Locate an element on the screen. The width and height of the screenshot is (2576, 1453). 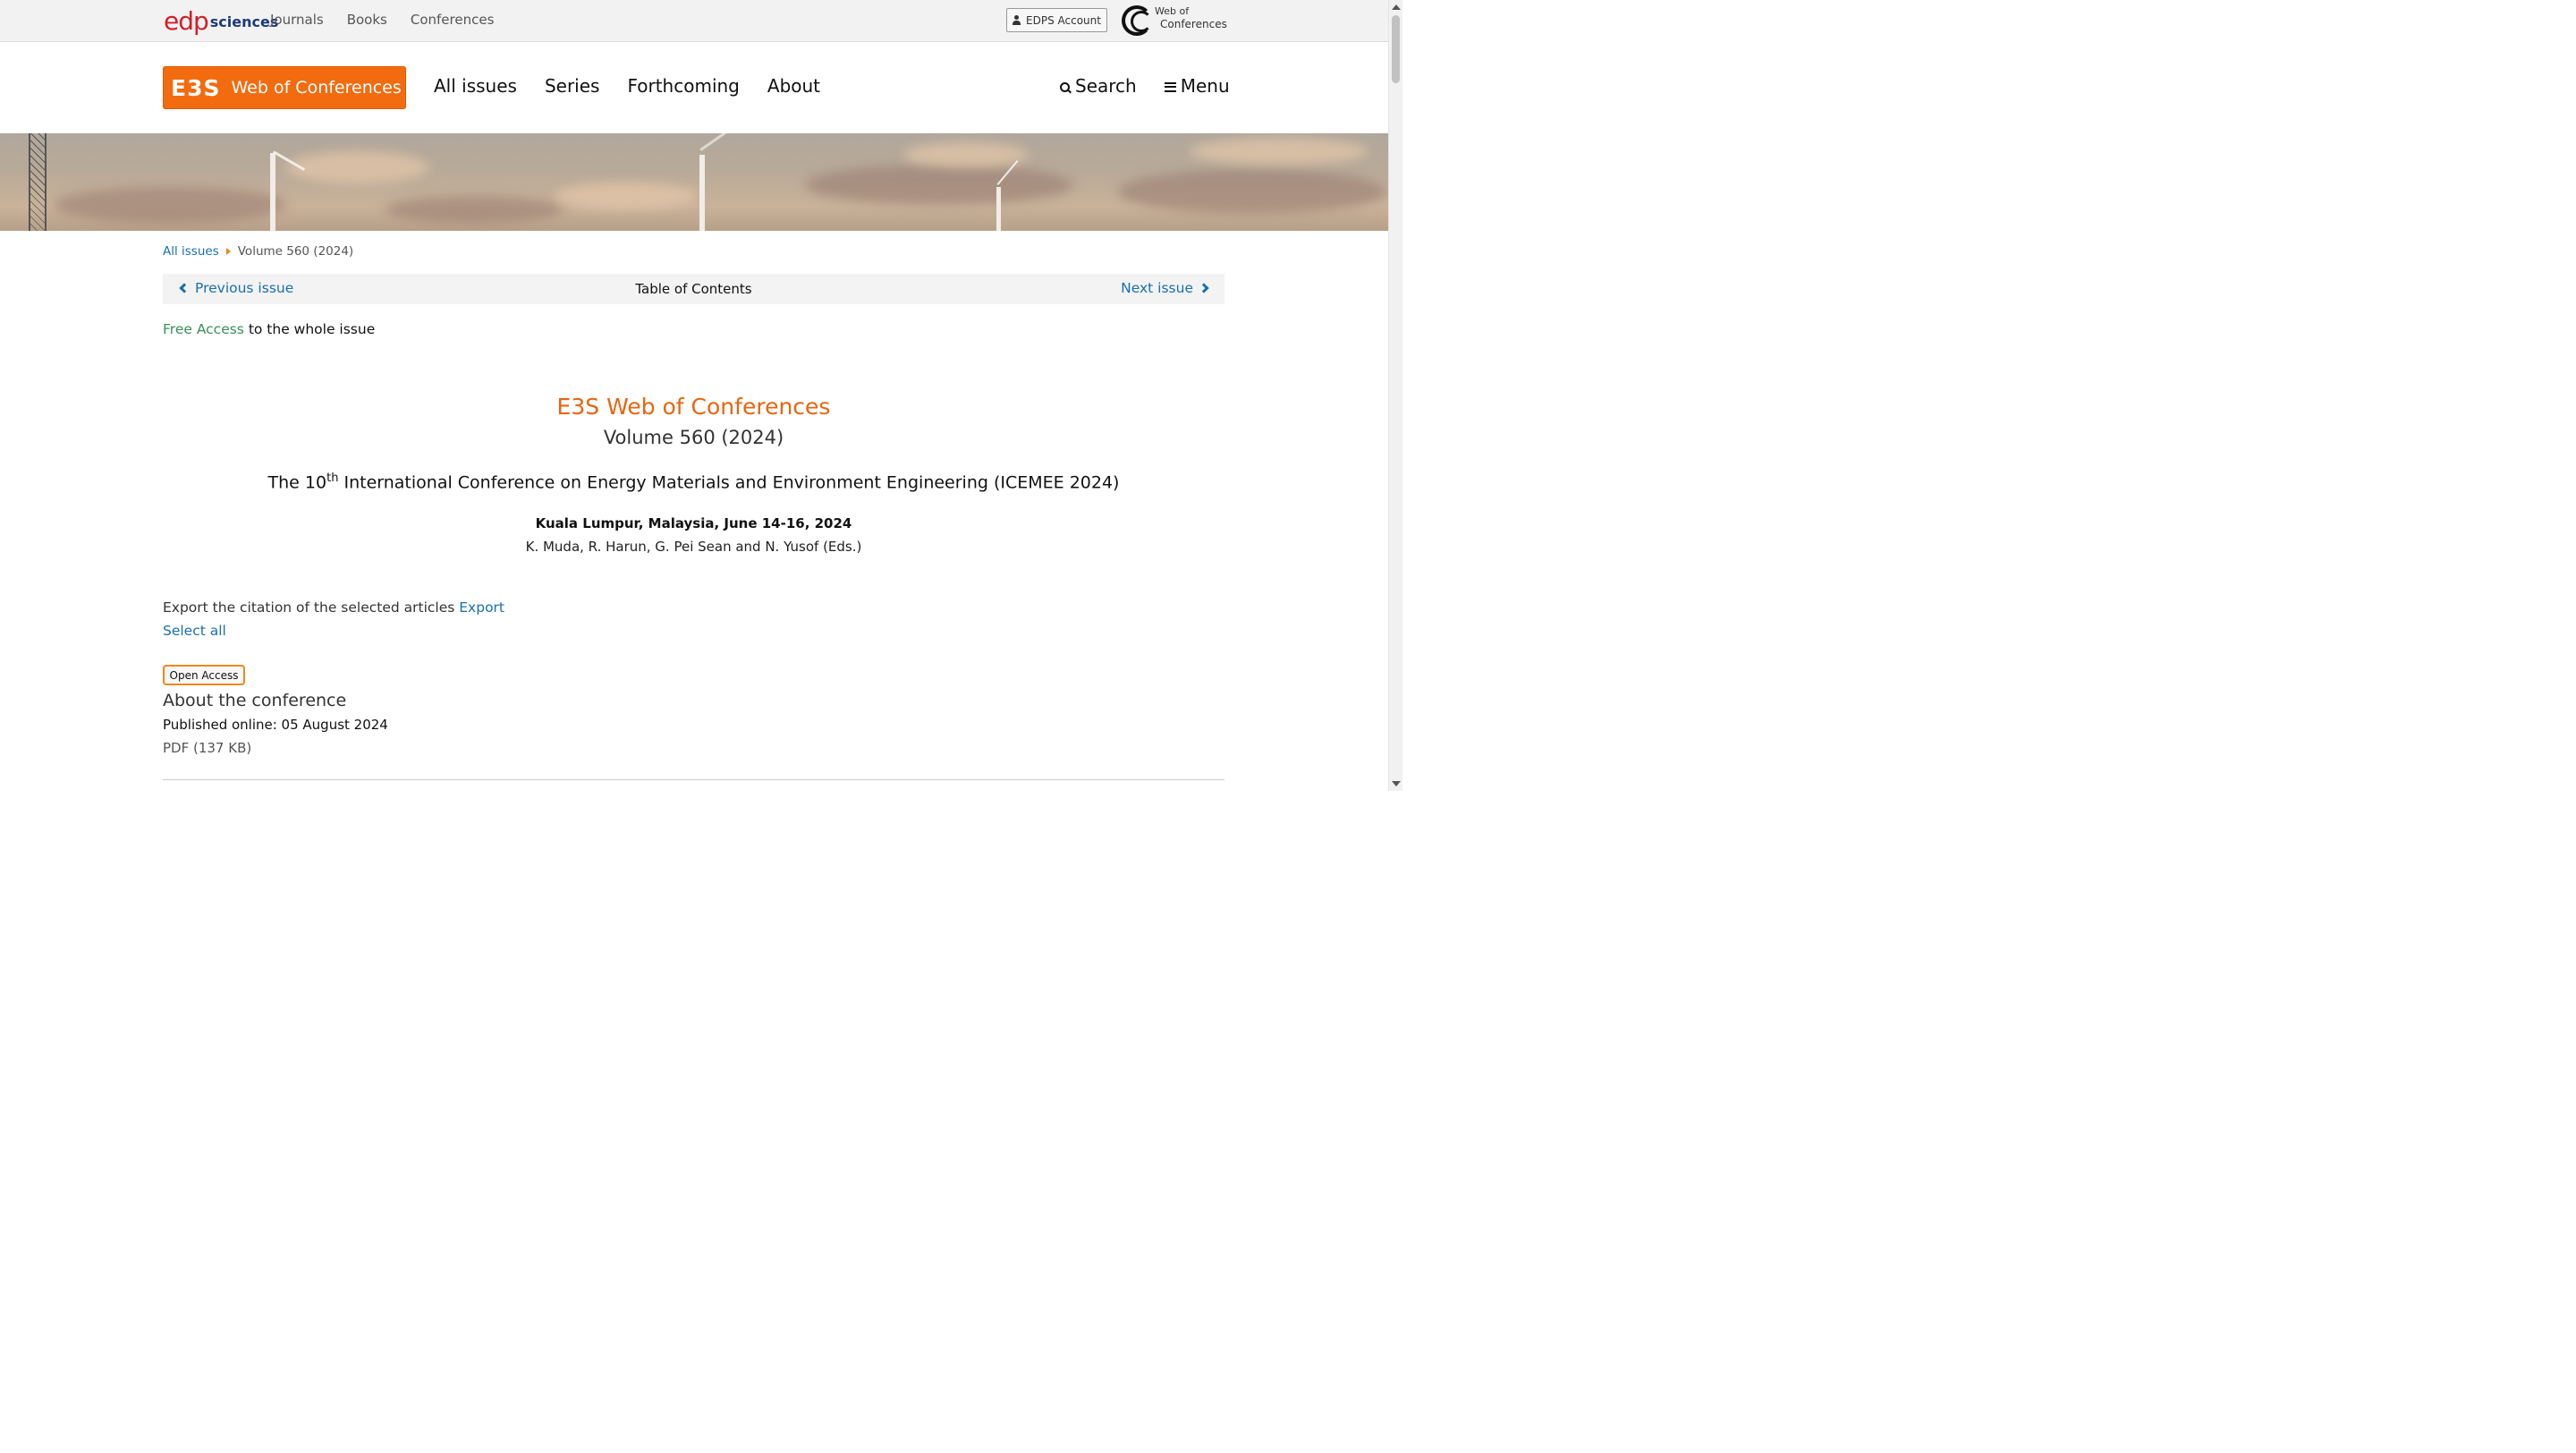
top-links: Journals Books Conferences is located at coordinates (382, 20).